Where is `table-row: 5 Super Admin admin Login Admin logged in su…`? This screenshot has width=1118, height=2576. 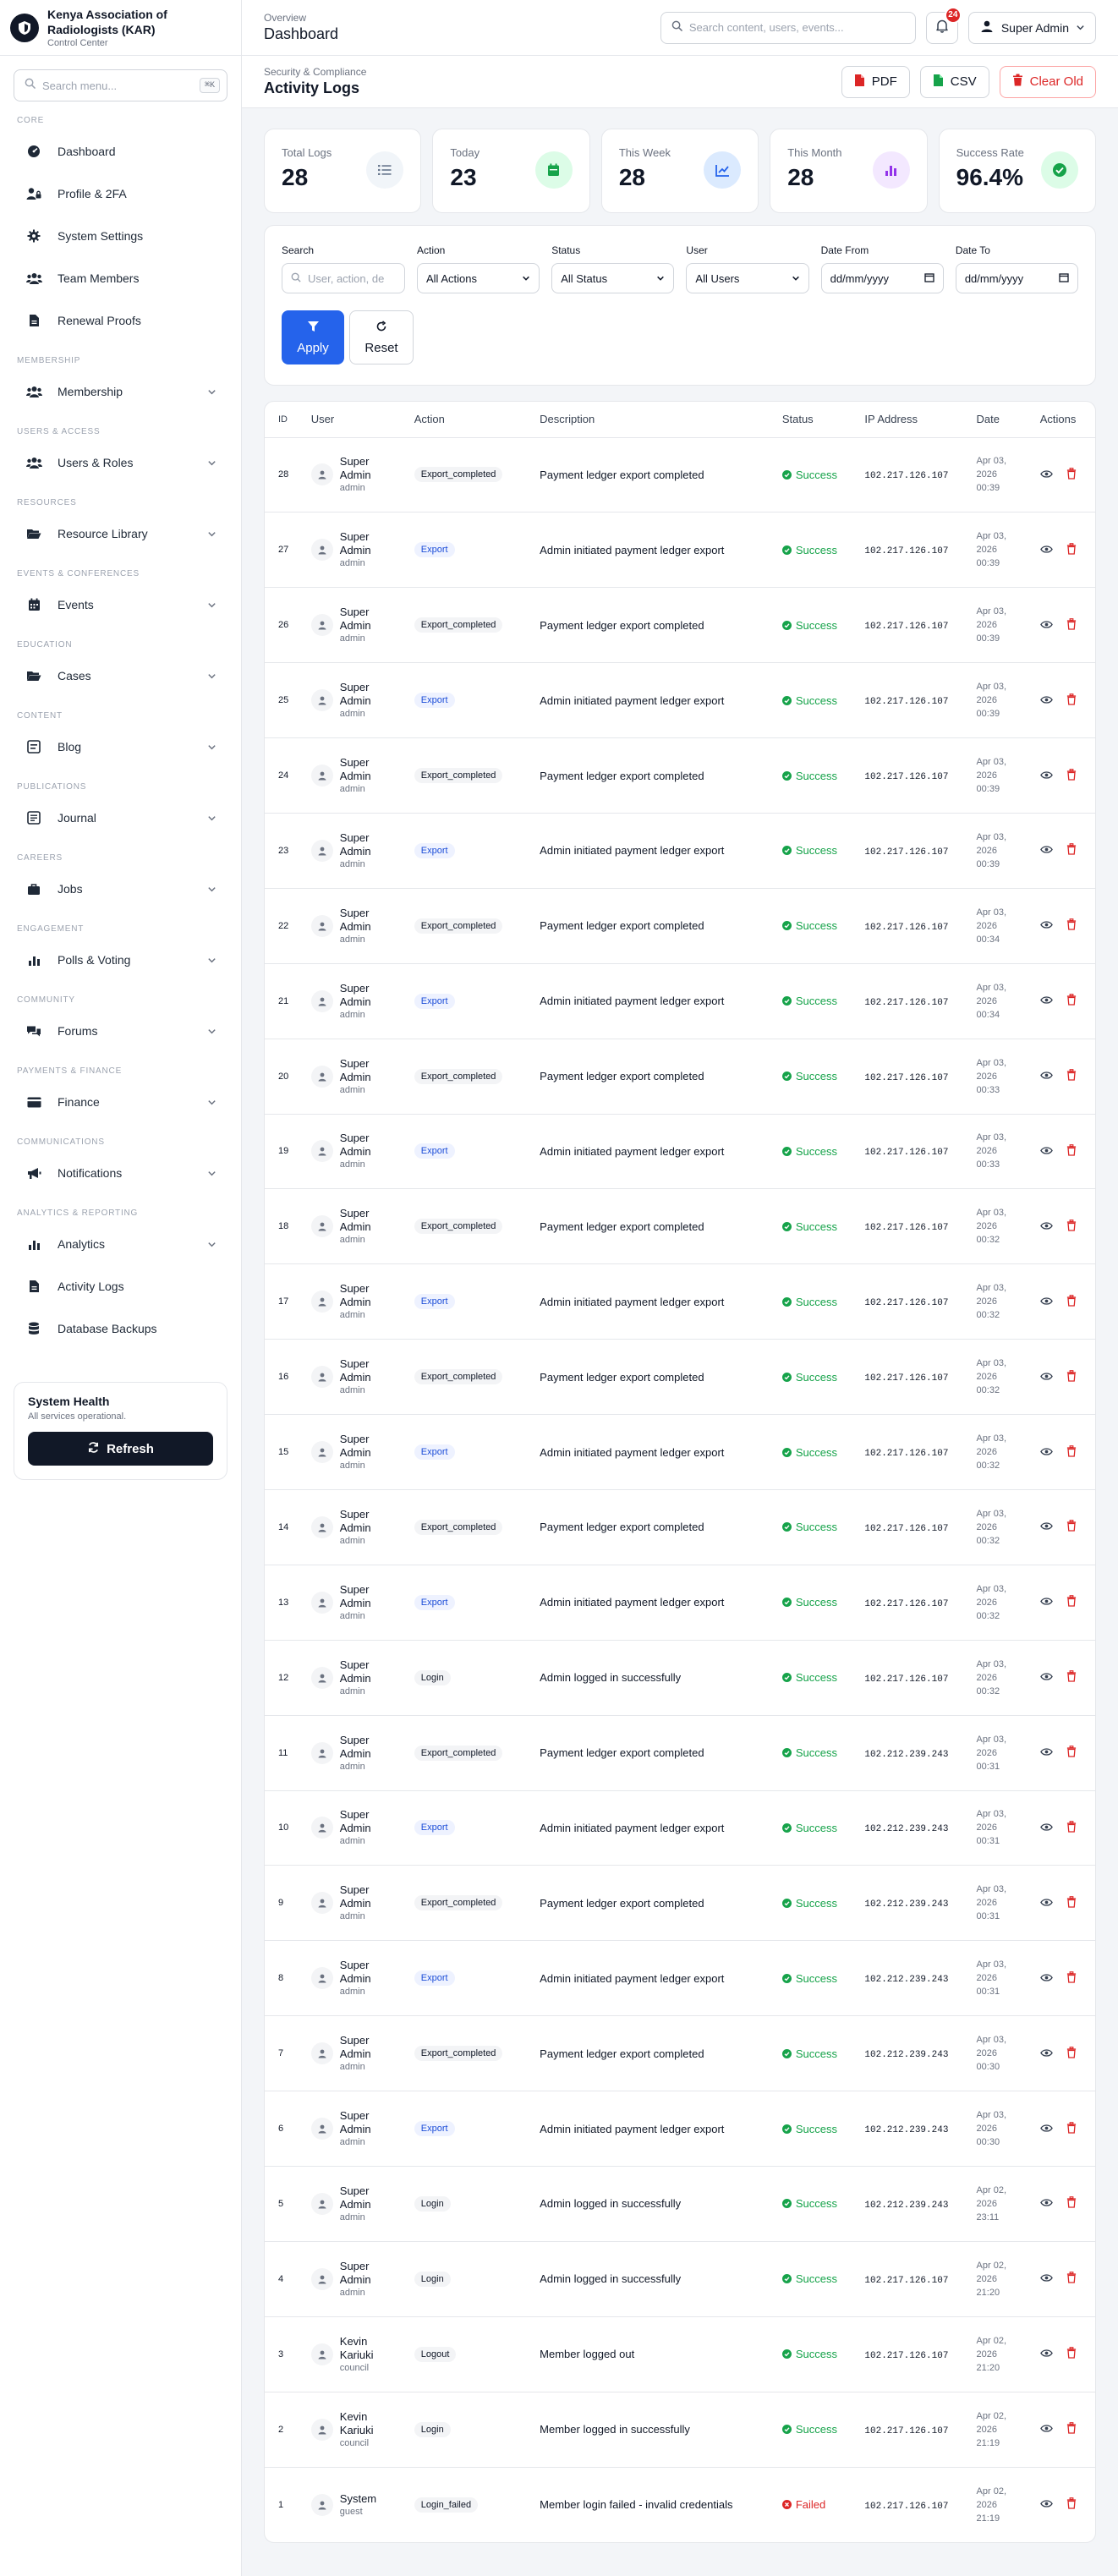 table-row: 5 Super Admin admin Login Admin logged in su… is located at coordinates (680, 2204).